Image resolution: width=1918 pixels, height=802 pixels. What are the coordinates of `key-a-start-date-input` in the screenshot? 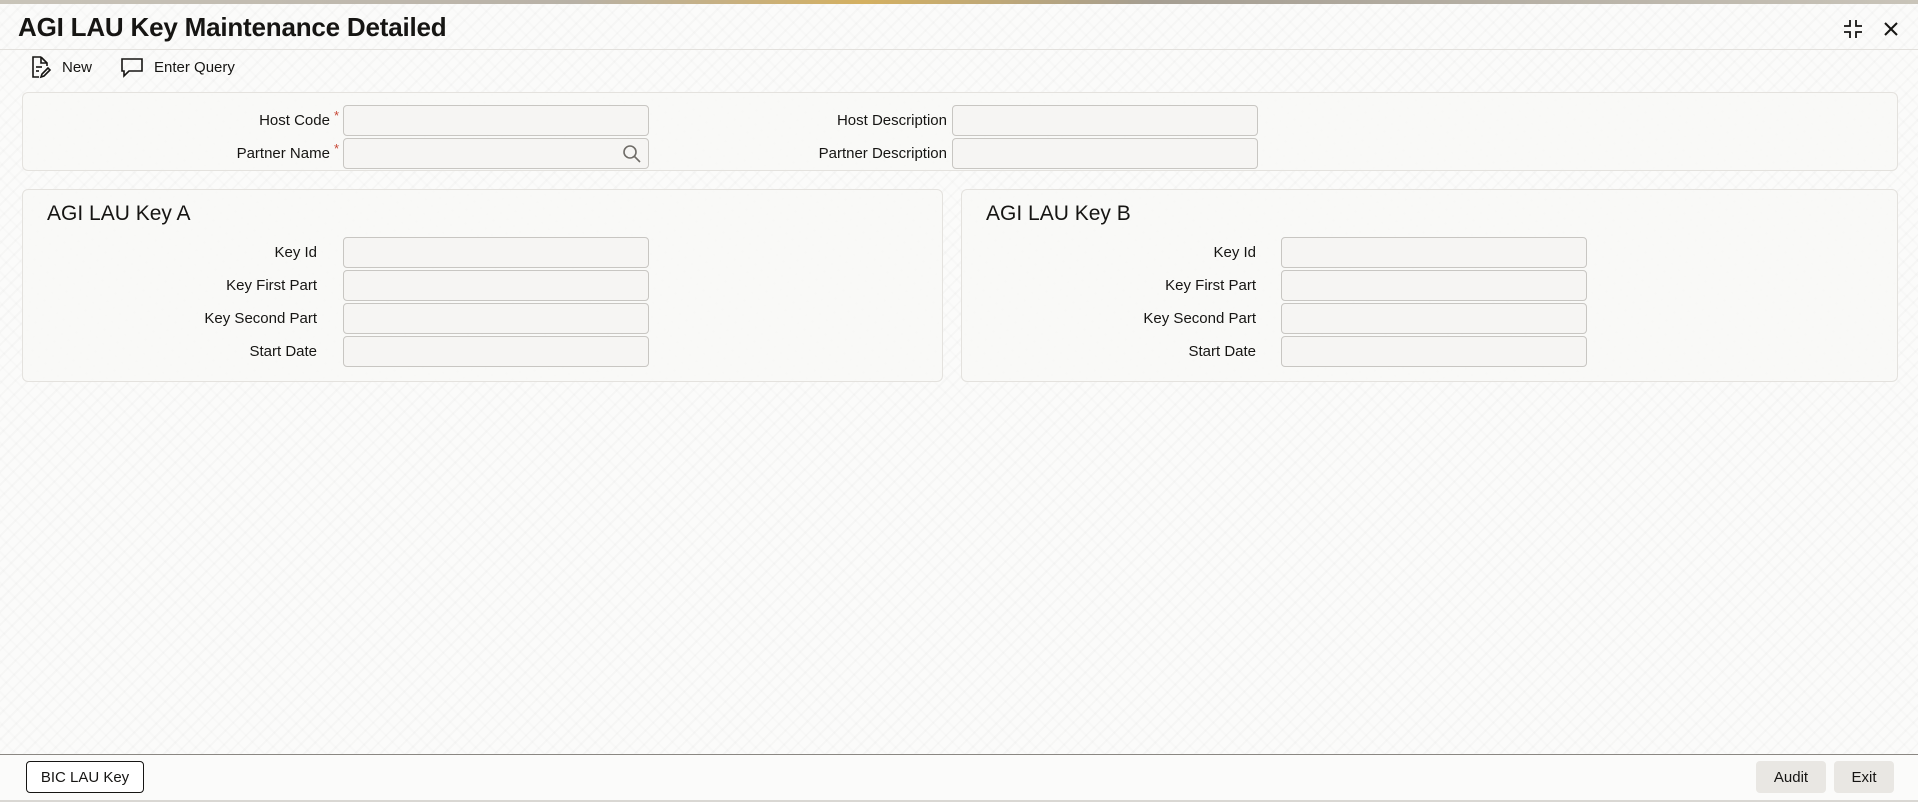 It's located at (496, 351).